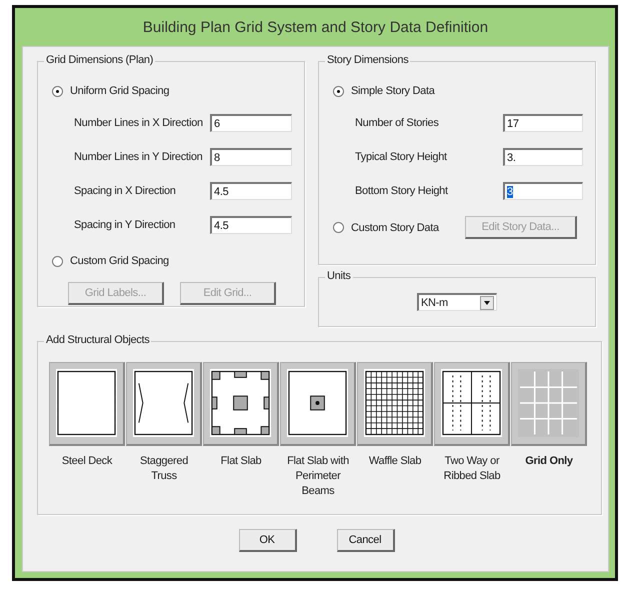 This screenshot has height=590, width=630. What do you see at coordinates (393, 91) in the screenshot?
I see `radio-label: Simple Story Data` at bounding box center [393, 91].